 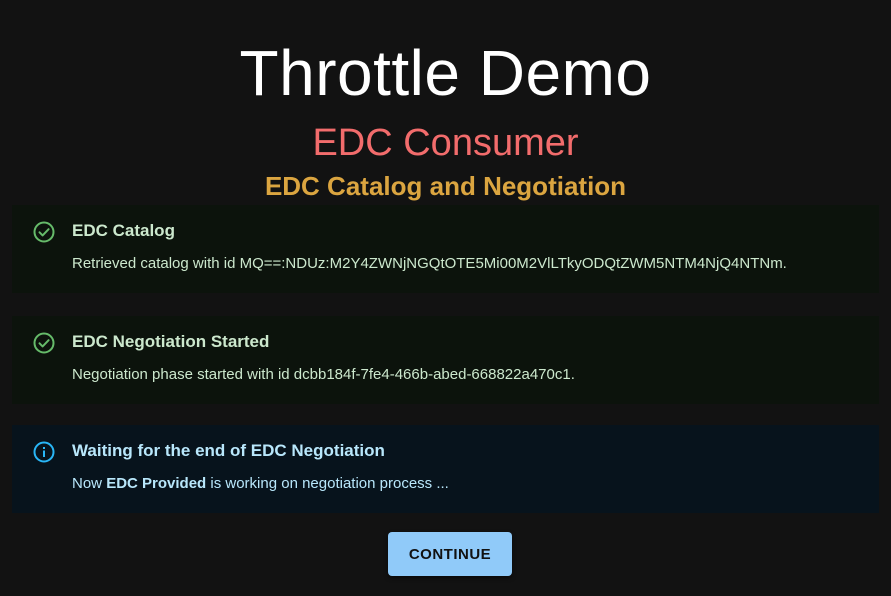 What do you see at coordinates (228, 450) in the screenshot?
I see `alert-title: Waiting for the end of EDC Negotiation` at bounding box center [228, 450].